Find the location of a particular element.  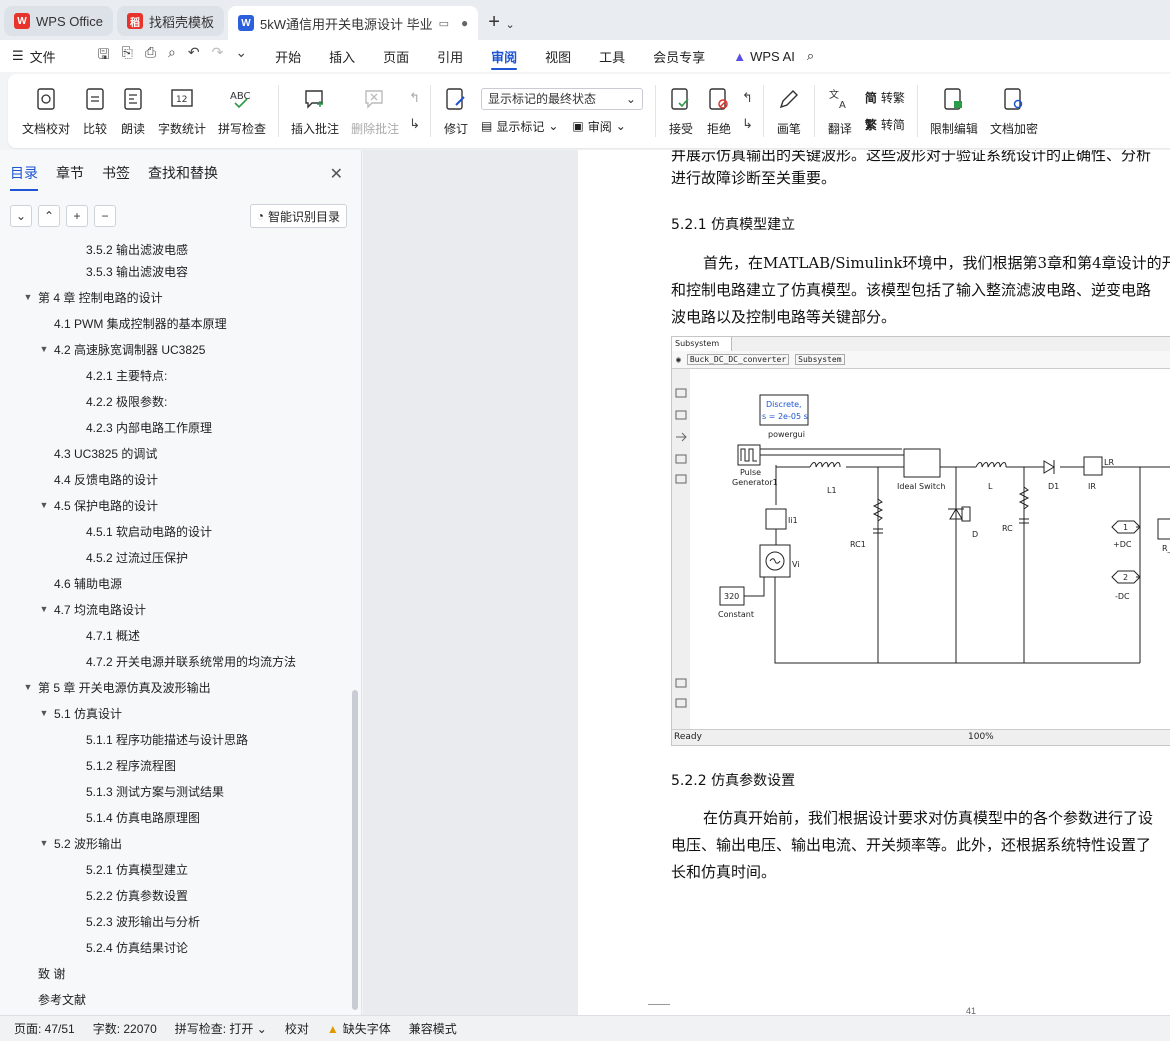

menu-reference: 引用 is located at coordinates (450, 56).